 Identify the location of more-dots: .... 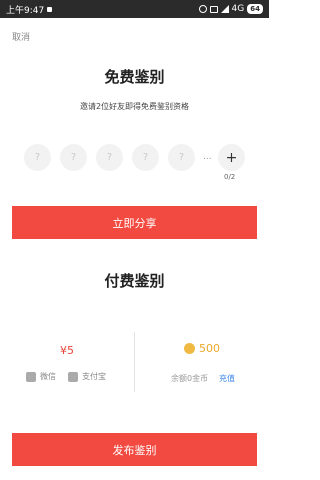
(207, 157).